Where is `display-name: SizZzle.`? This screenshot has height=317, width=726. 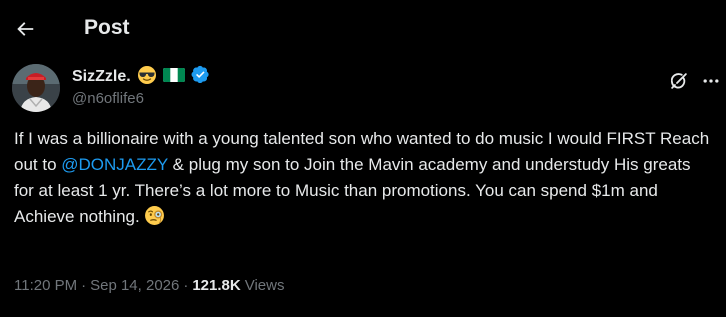 display-name: SizZzle. is located at coordinates (101, 77).